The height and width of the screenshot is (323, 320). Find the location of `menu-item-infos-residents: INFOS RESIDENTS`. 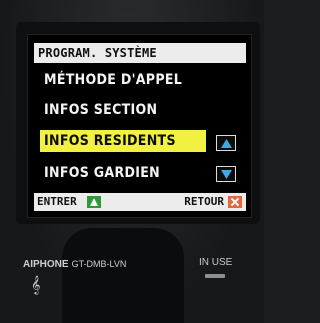

menu-item-infos-residents: INFOS RESIDENTS is located at coordinates (123, 141).